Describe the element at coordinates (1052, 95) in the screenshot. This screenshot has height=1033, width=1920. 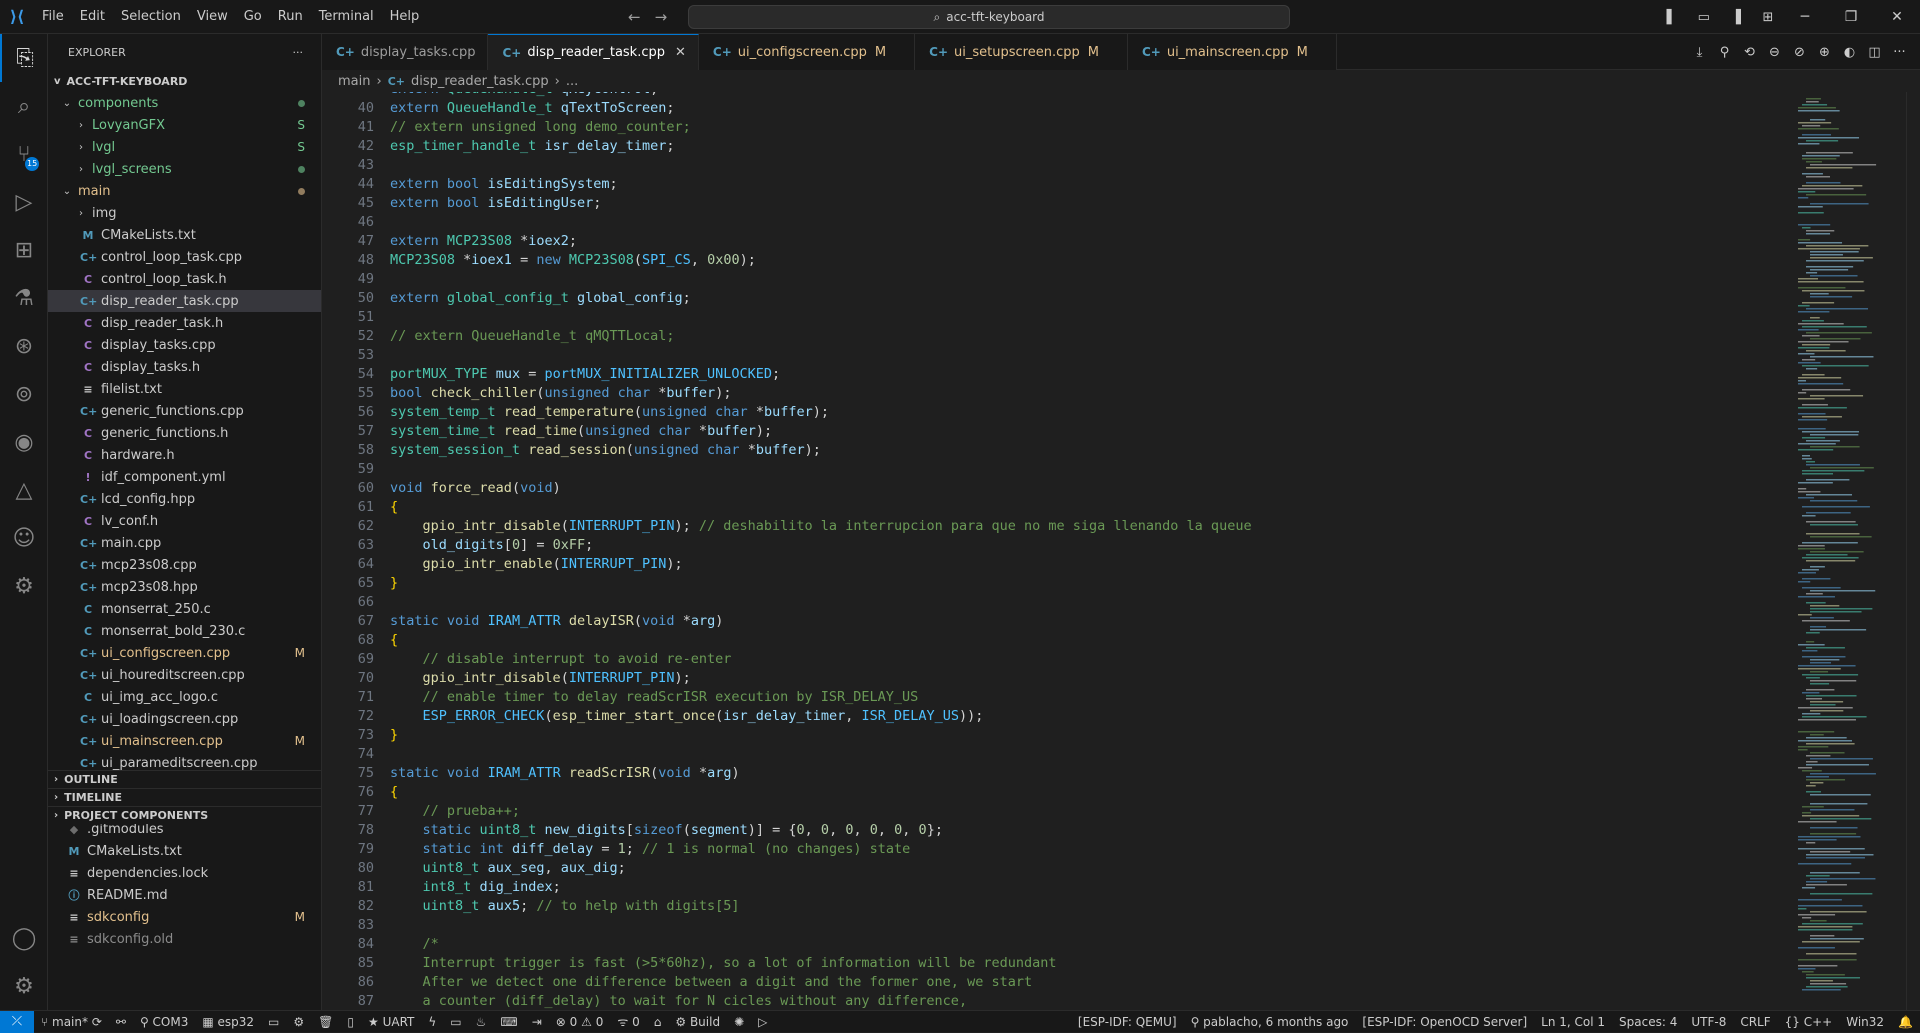
I see `code-line: extern QueueHandle_t qKeyControl;` at that location.